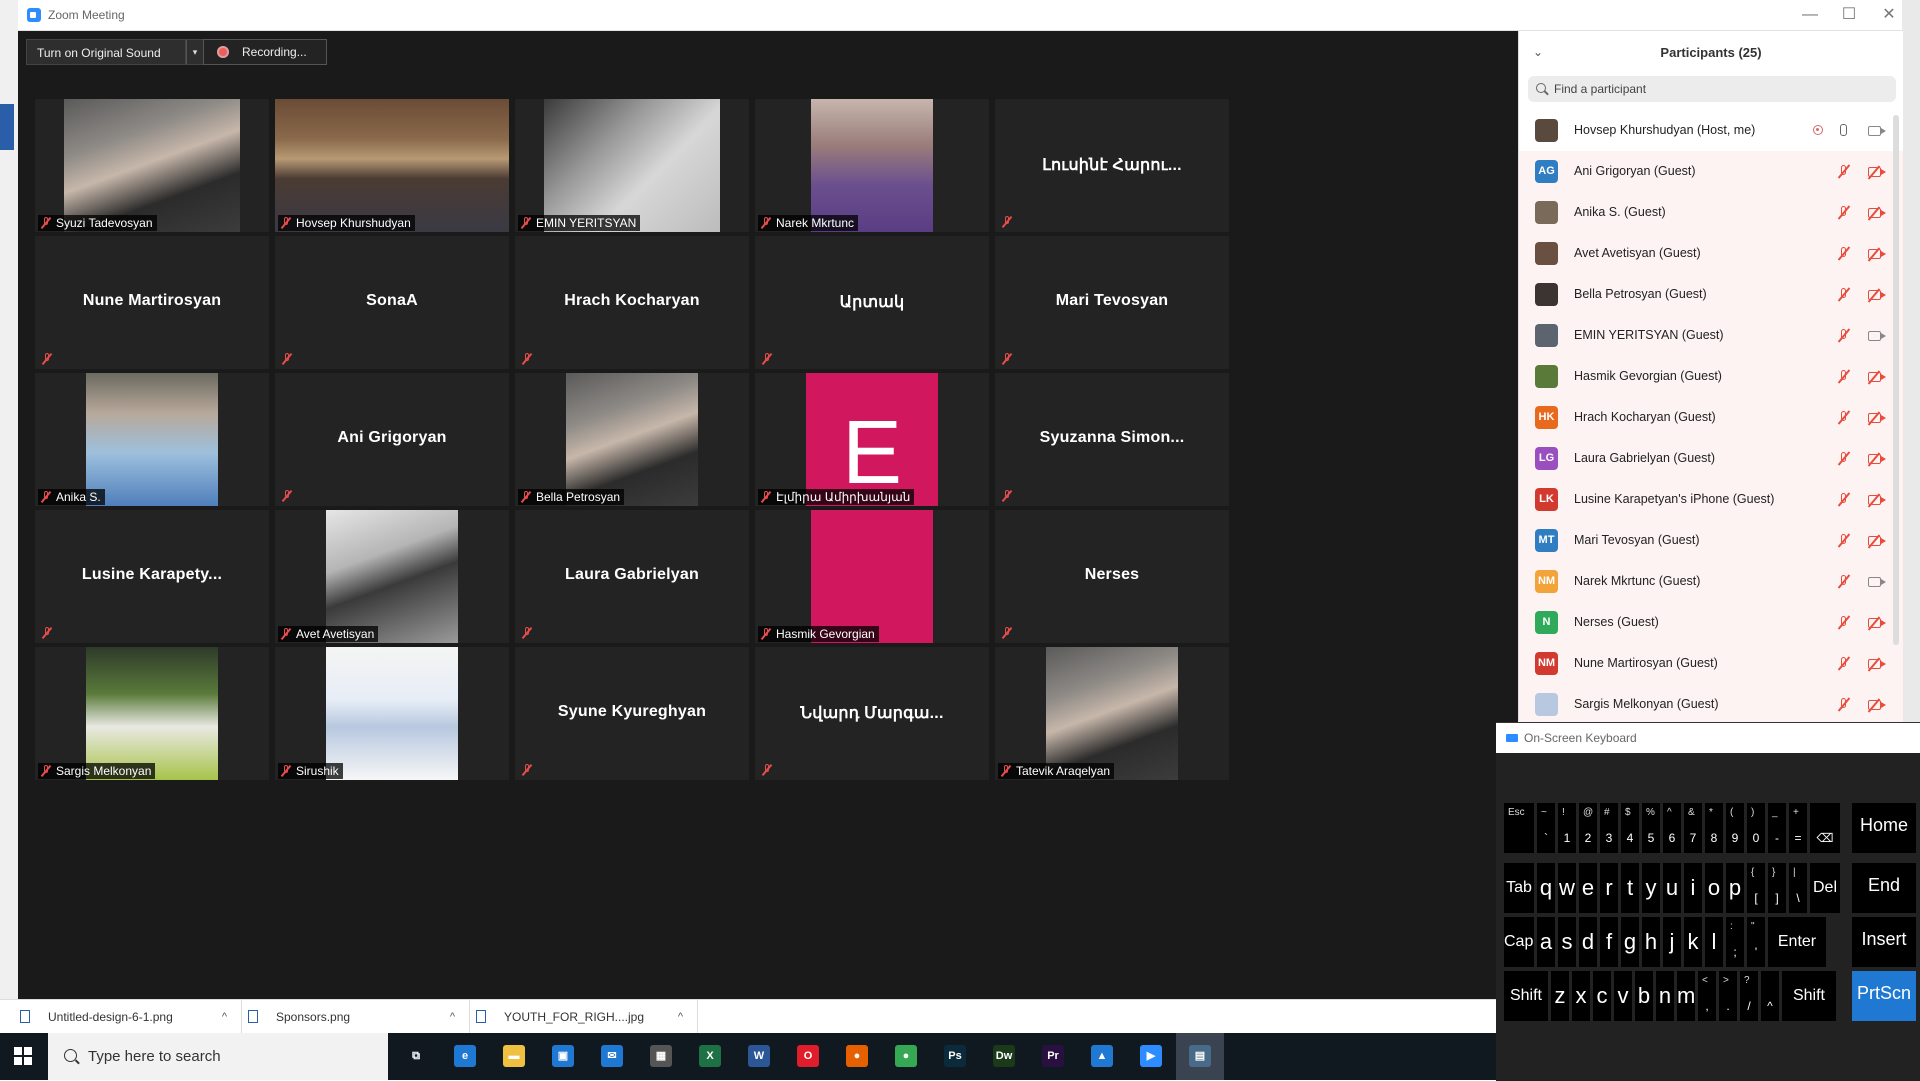 The image size is (1920, 1081). What do you see at coordinates (872, 439) in the screenshot?
I see `video-tile-14: E Էլմիրա Ամիրխանյան` at bounding box center [872, 439].